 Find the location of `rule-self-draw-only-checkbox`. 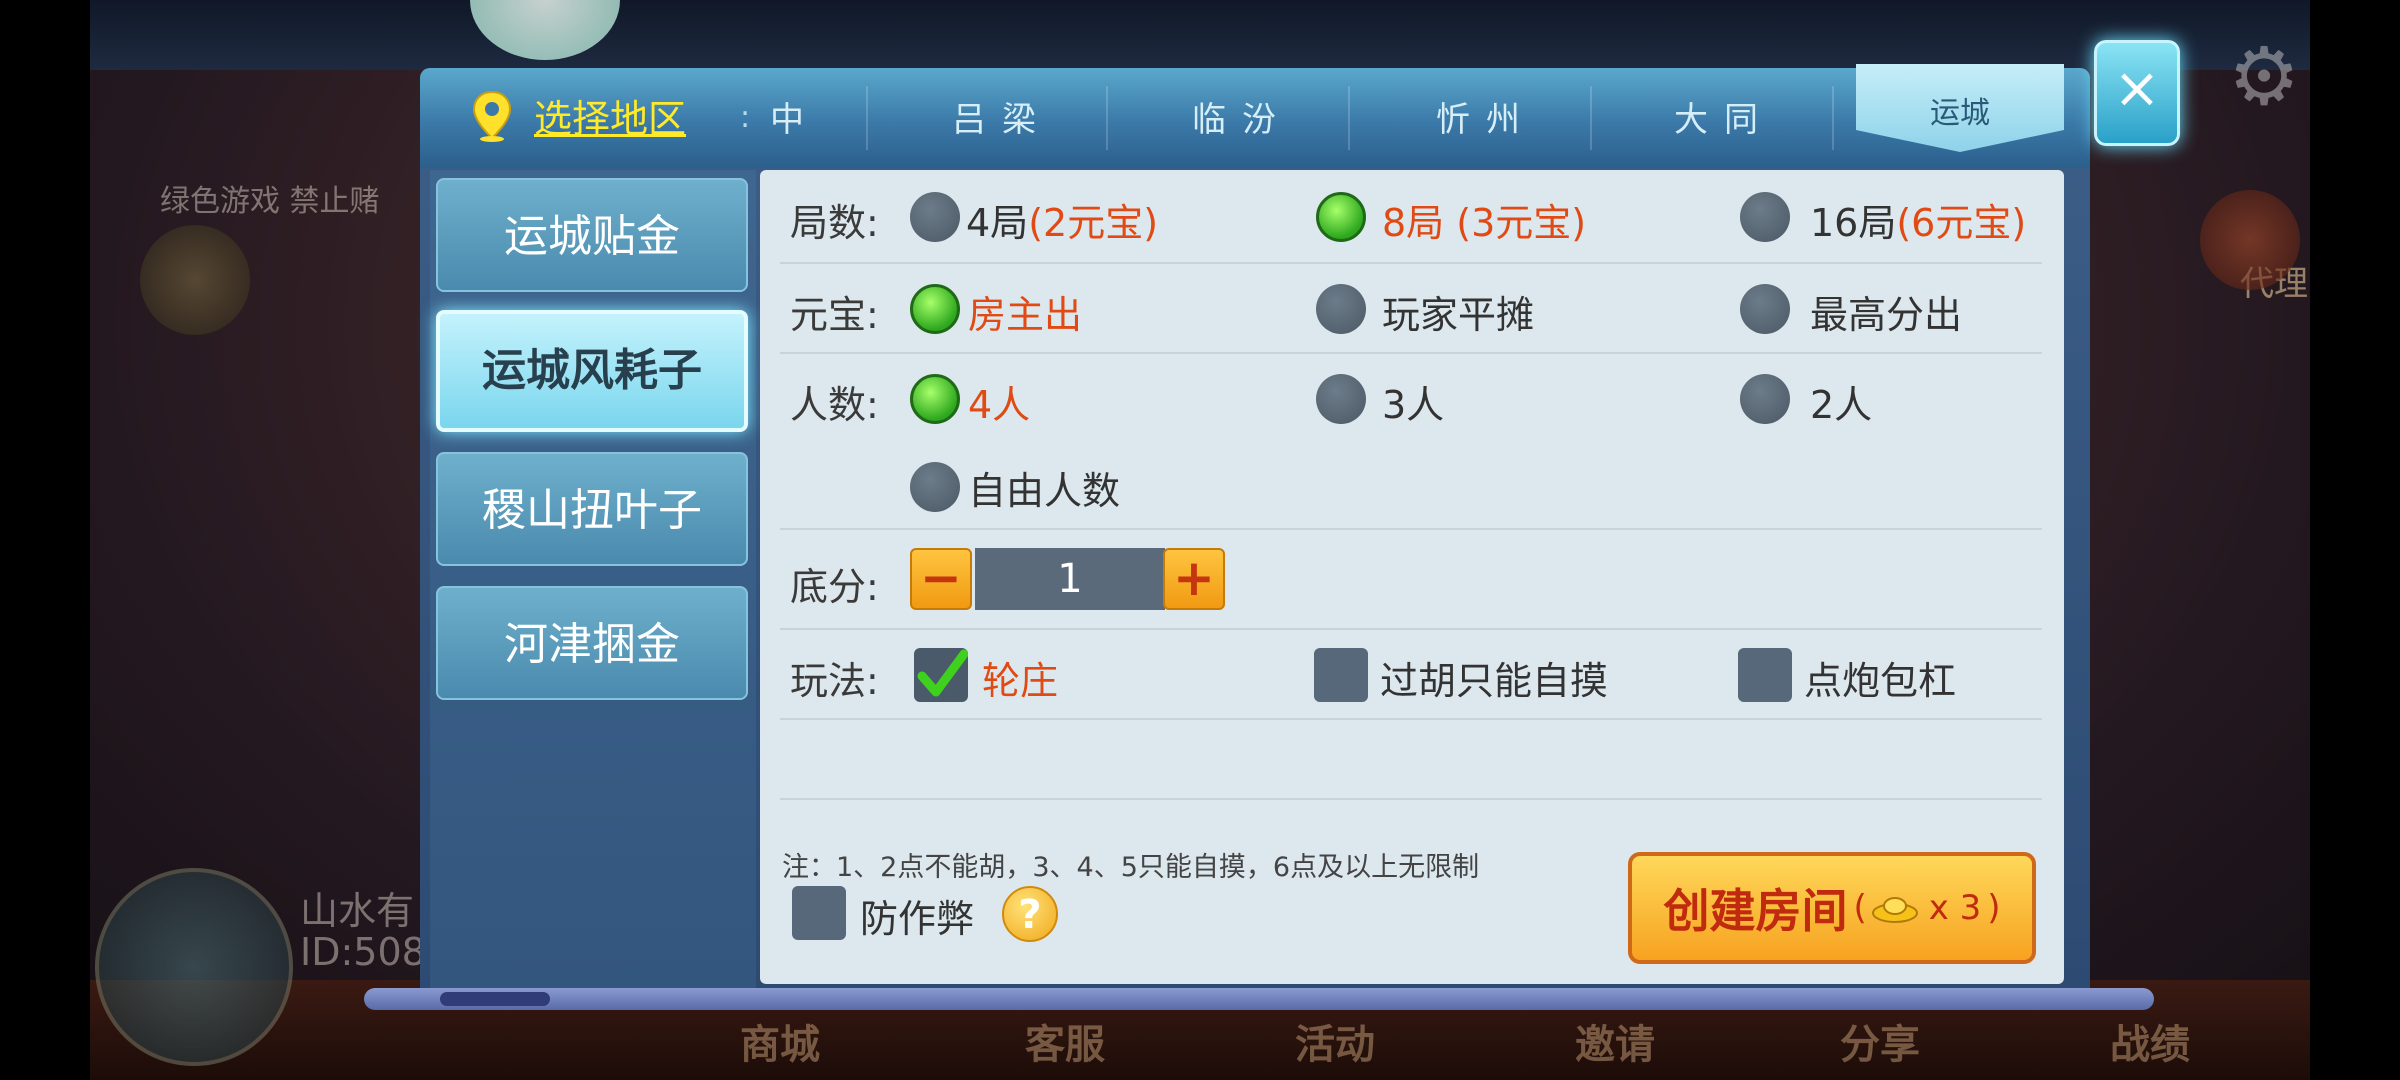

rule-self-draw-only-checkbox is located at coordinates (1341, 675).